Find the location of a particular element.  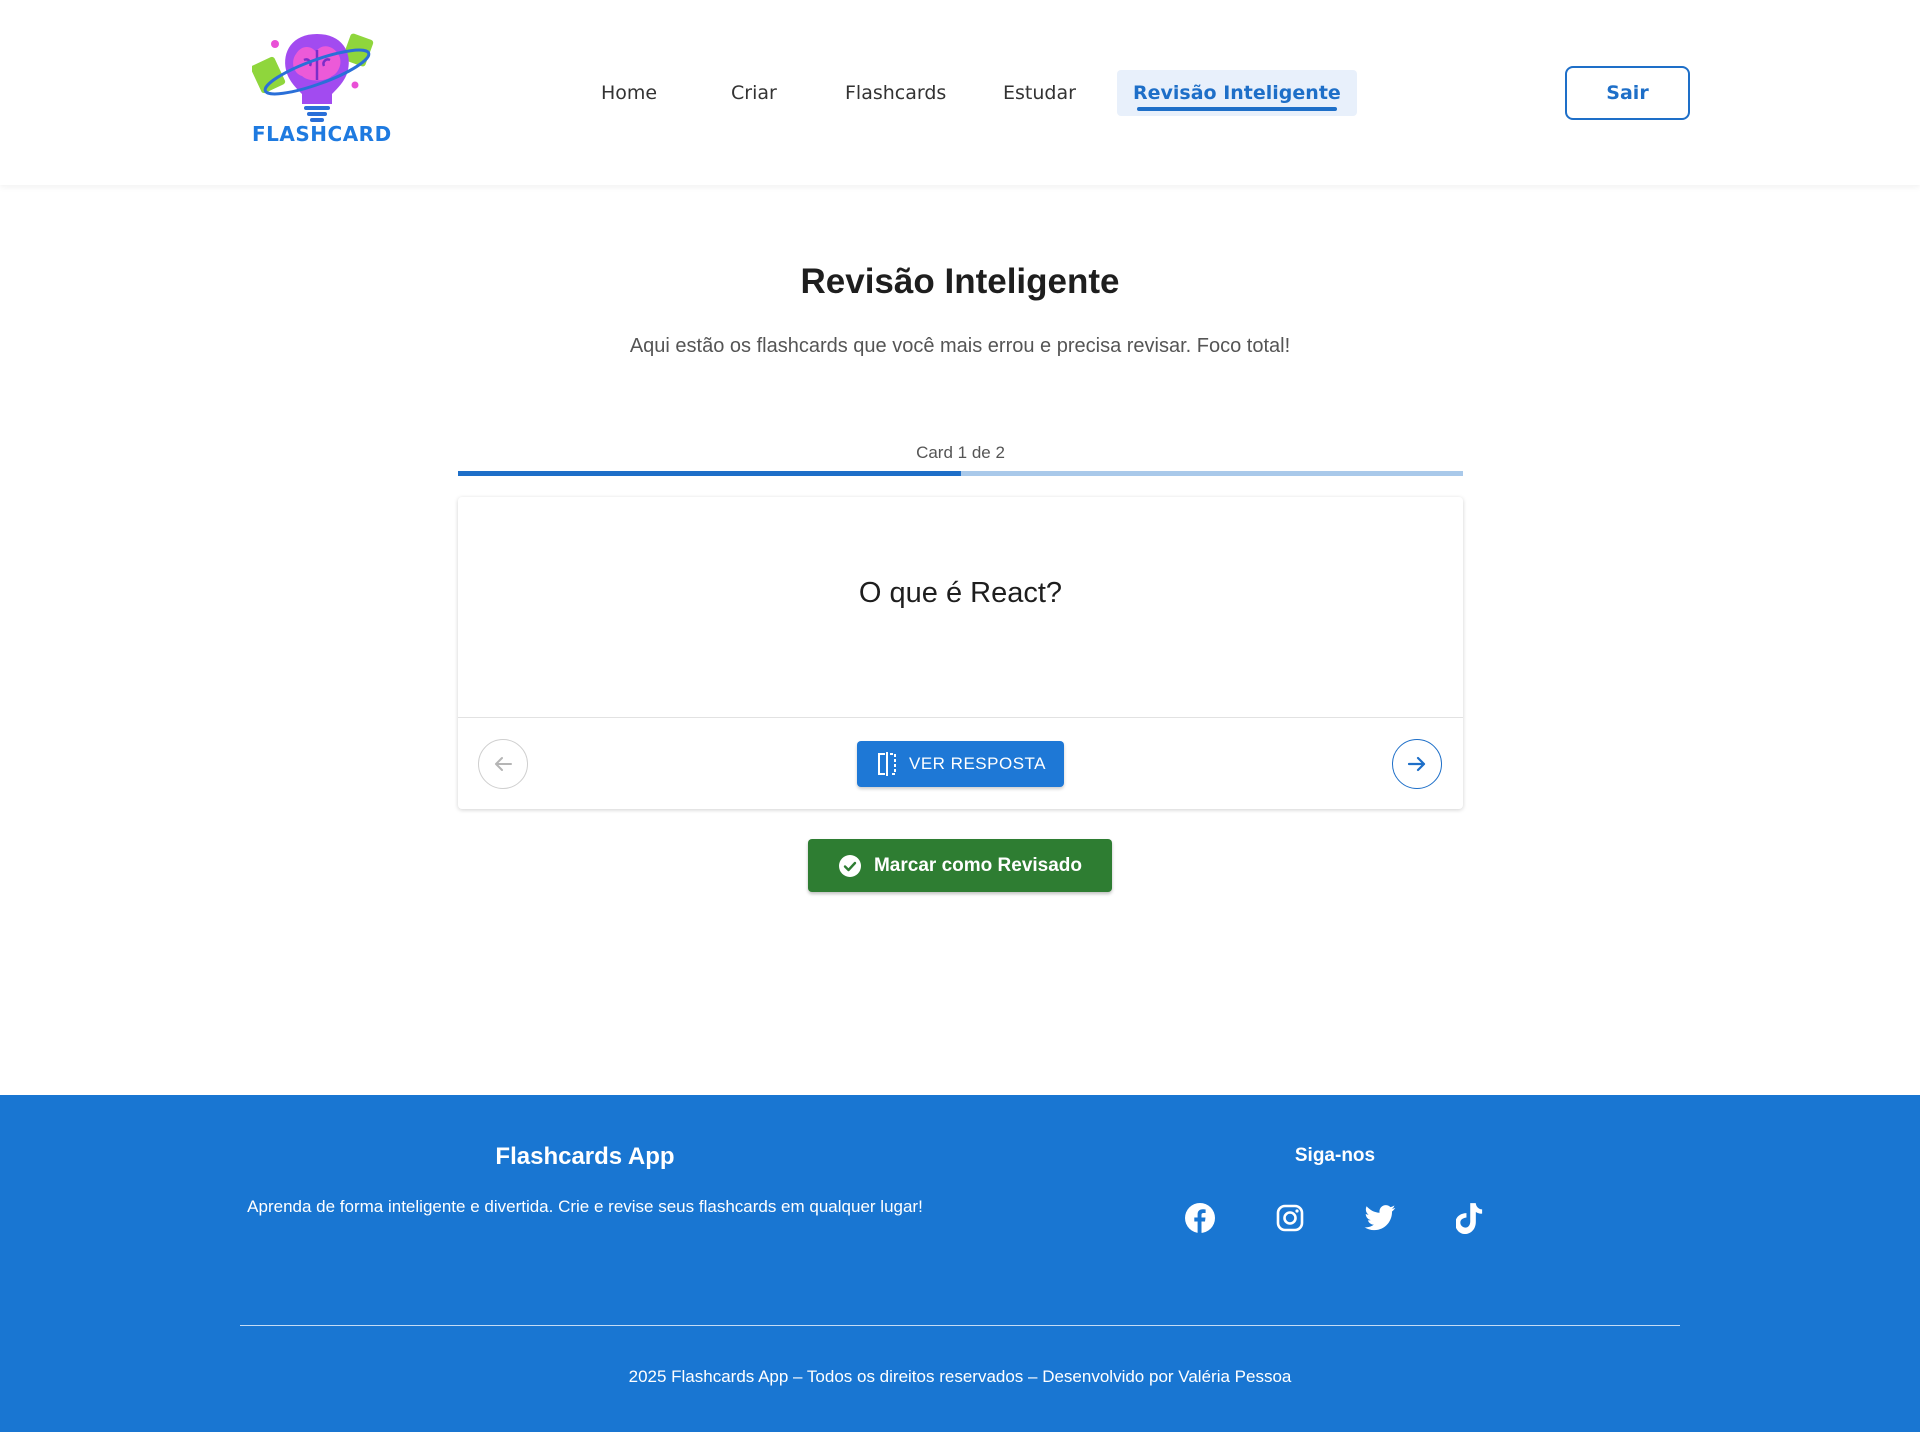

brain-bulb-logo-icon is located at coordinates (312, 77).